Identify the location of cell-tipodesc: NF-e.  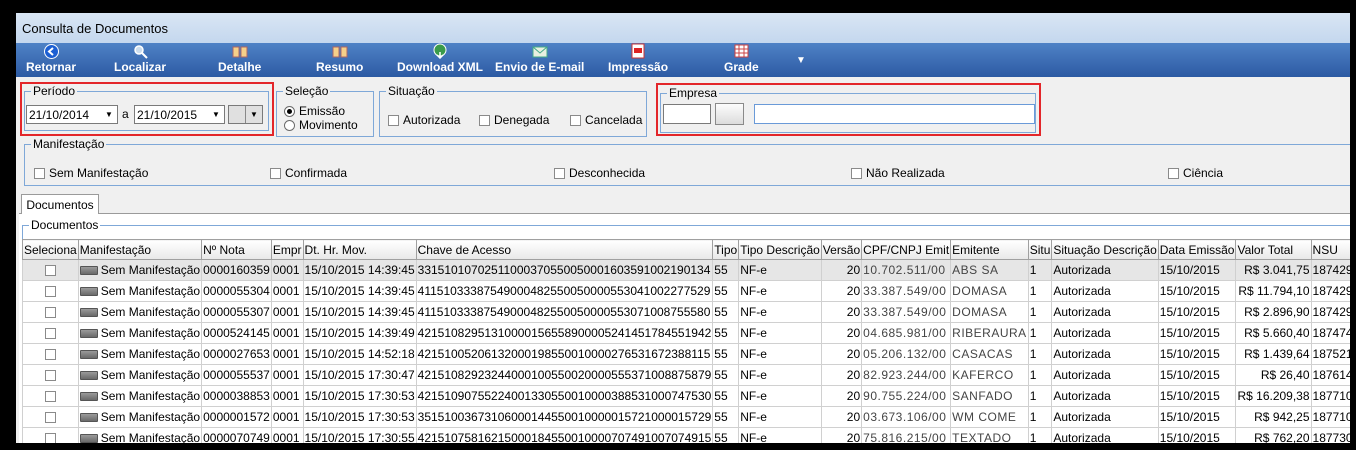
(780, 270).